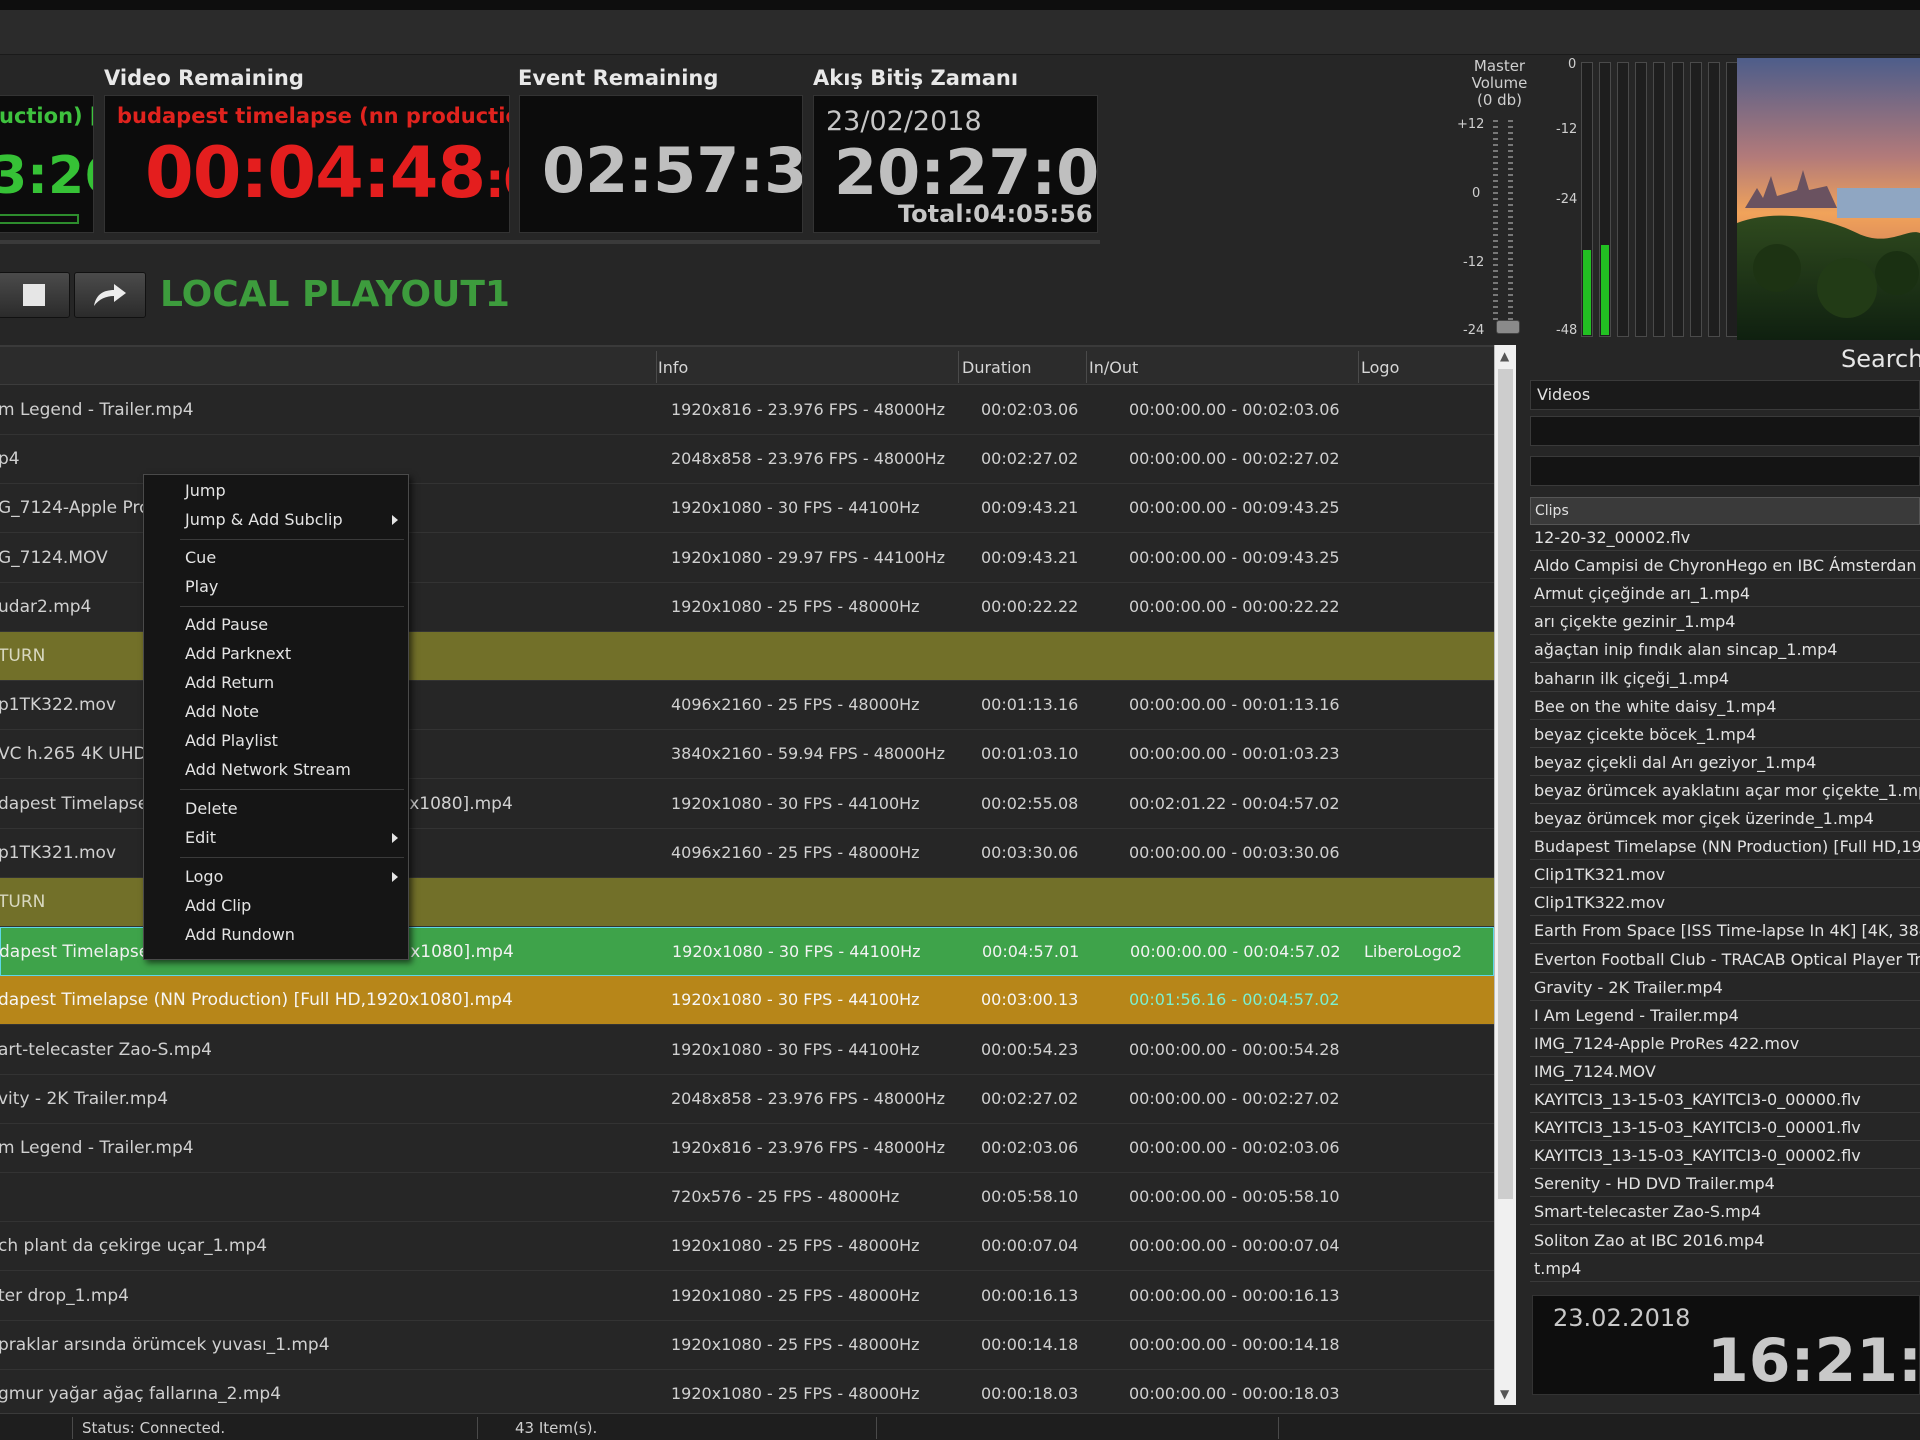  Describe the element at coordinates (1504, 356) in the screenshot. I see `scroll-up-icon: ▲` at that location.